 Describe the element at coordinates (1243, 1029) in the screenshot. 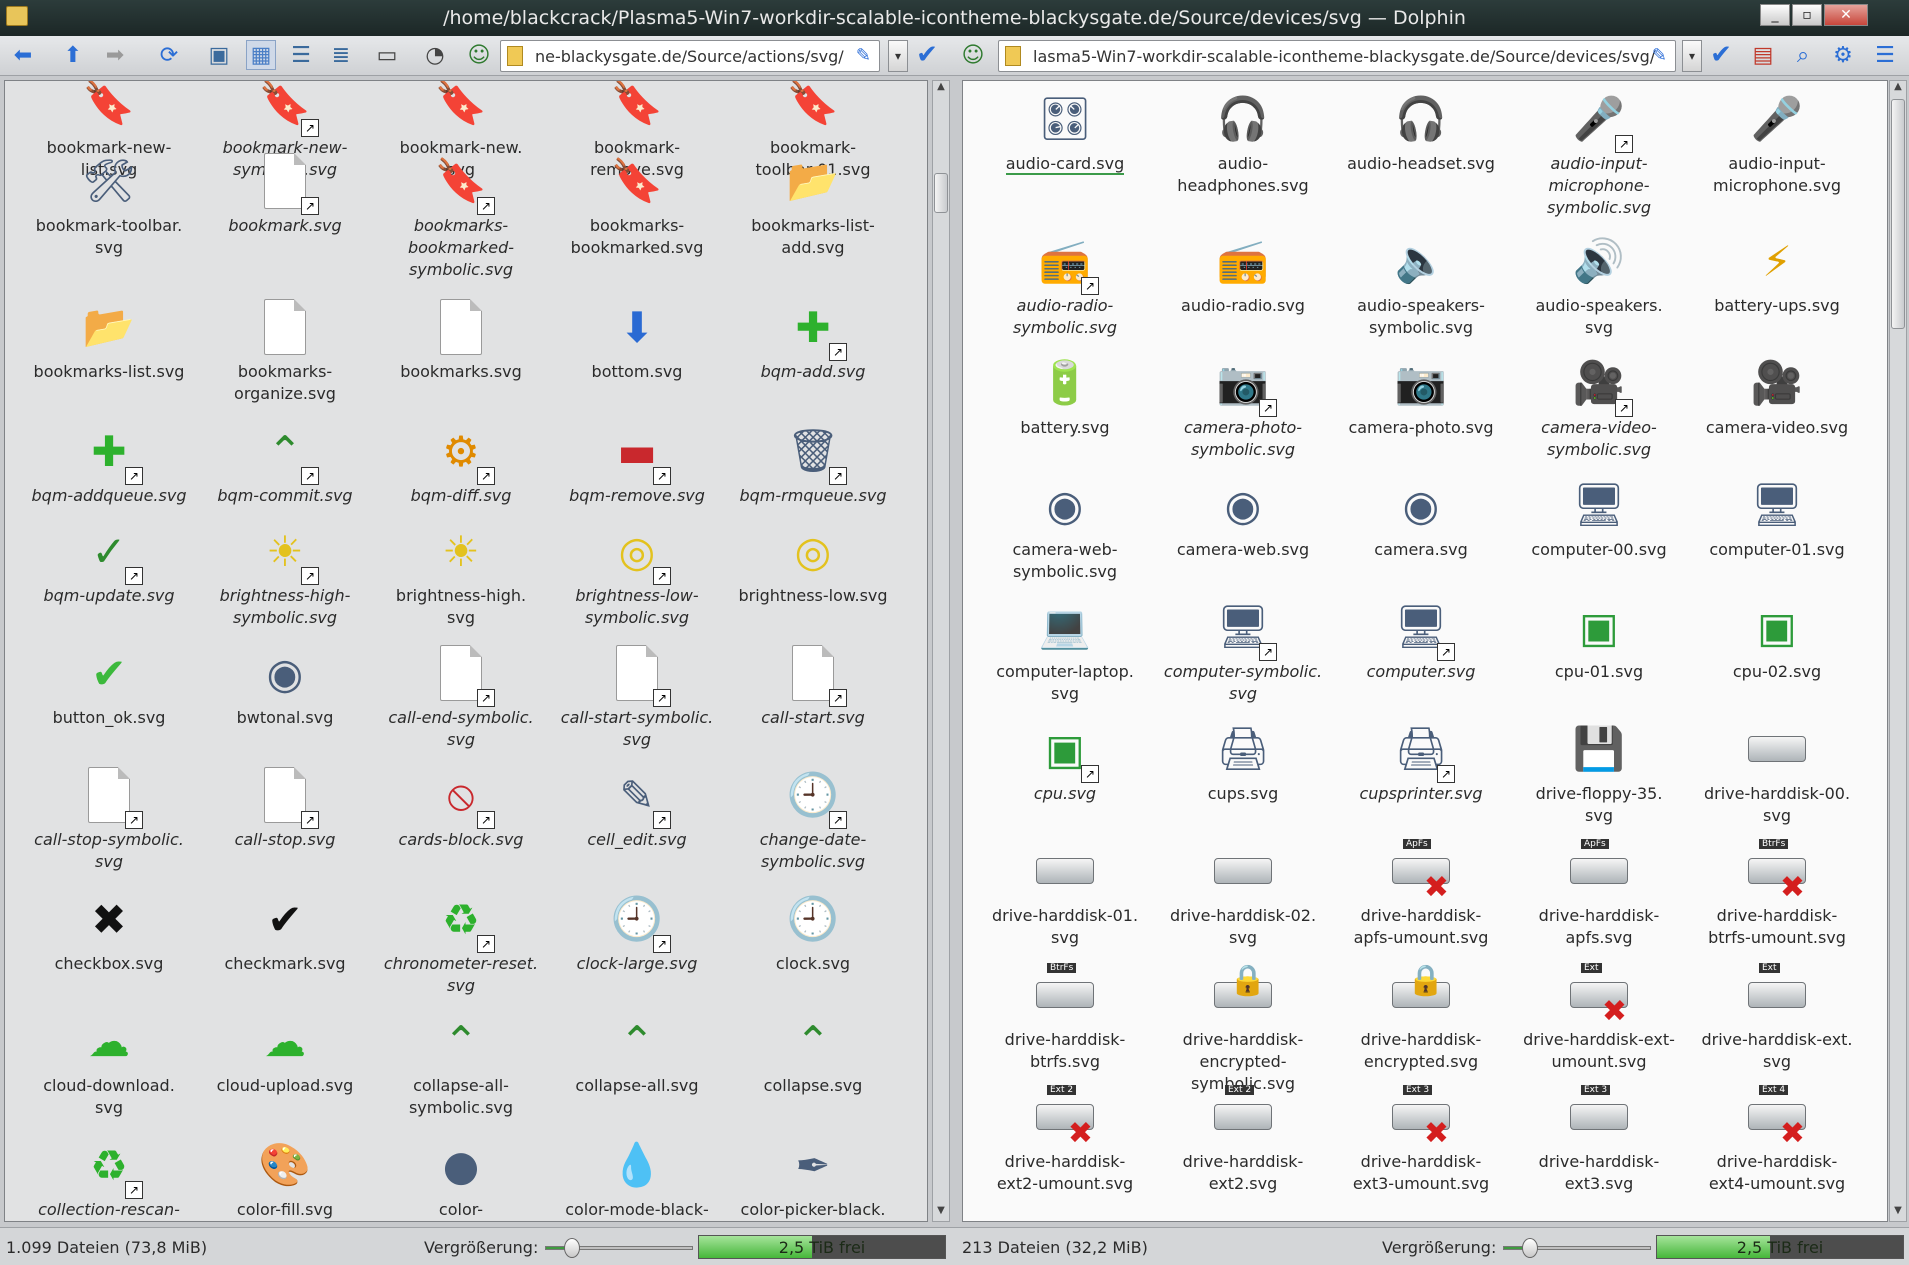

I see `file-item: 🔒 drive-harddisk- encrypted- symbolic.svg` at that location.